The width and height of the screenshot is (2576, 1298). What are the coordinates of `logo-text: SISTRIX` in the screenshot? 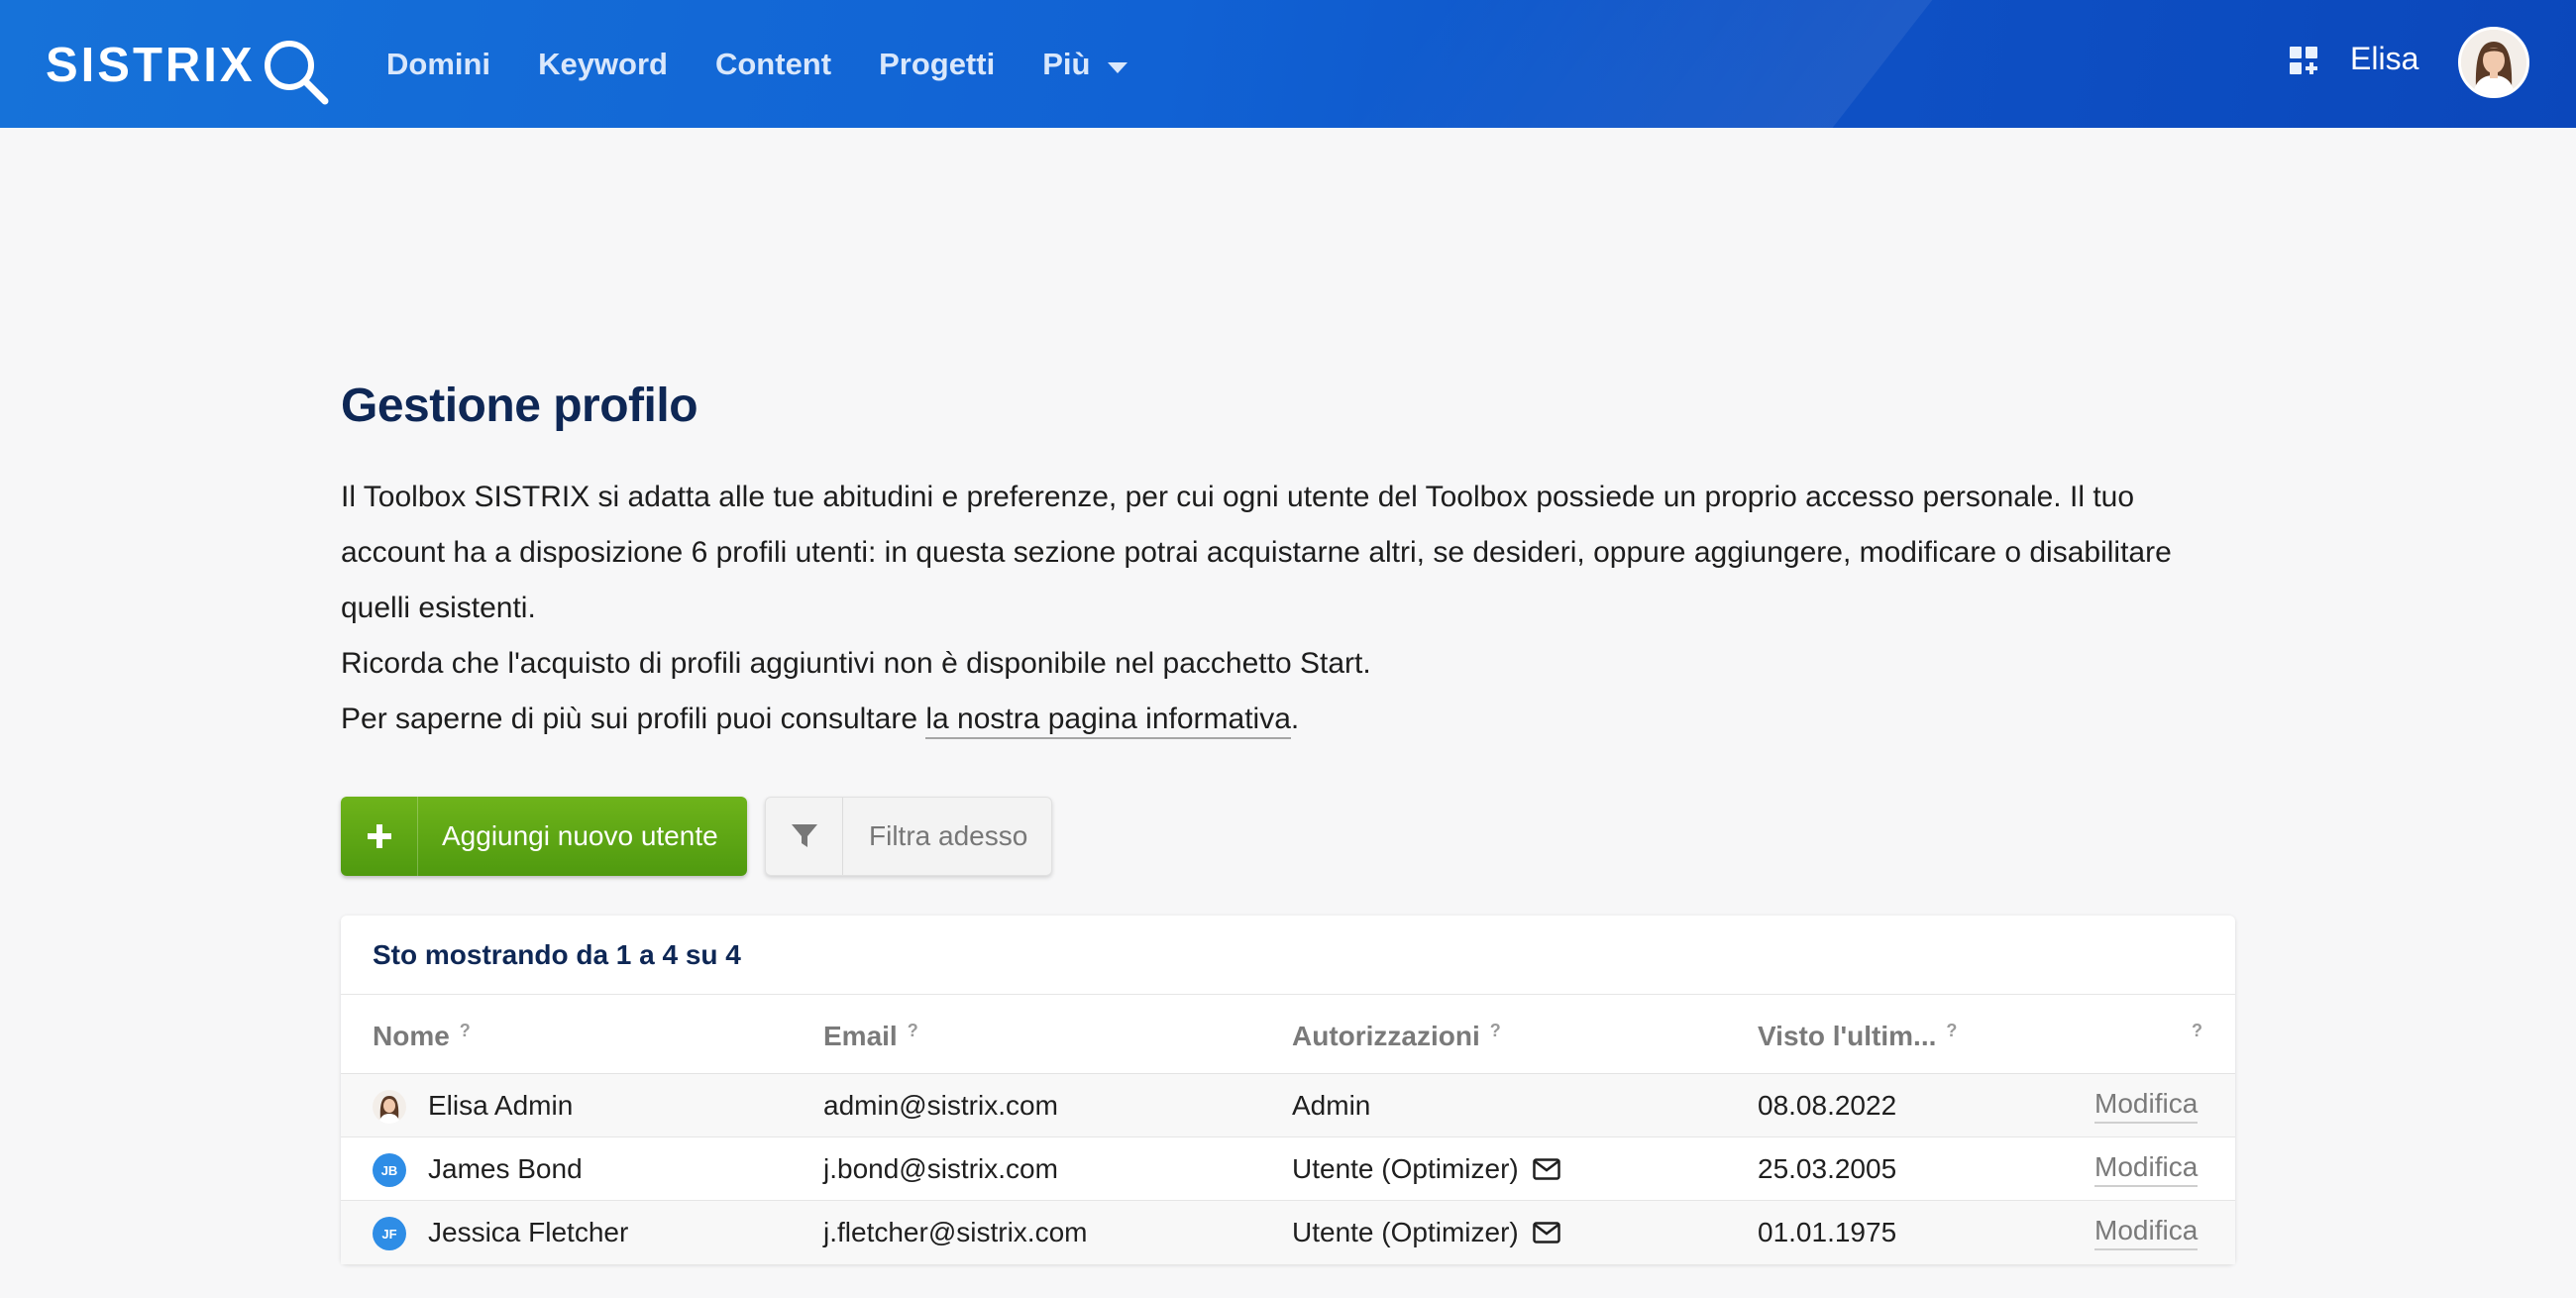 It's located at (151, 65).